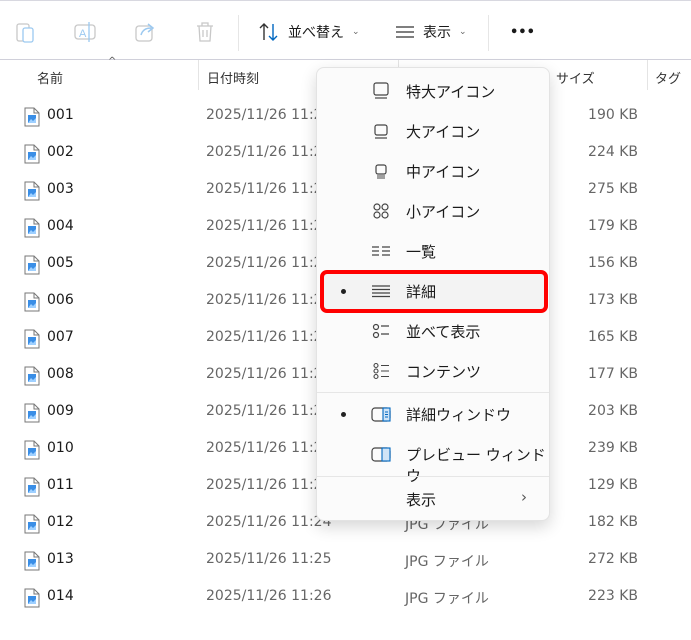 The width and height of the screenshot is (691, 640). What do you see at coordinates (421, 252) in the screenshot?
I see `menu-item-label: 一覧` at bounding box center [421, 252].